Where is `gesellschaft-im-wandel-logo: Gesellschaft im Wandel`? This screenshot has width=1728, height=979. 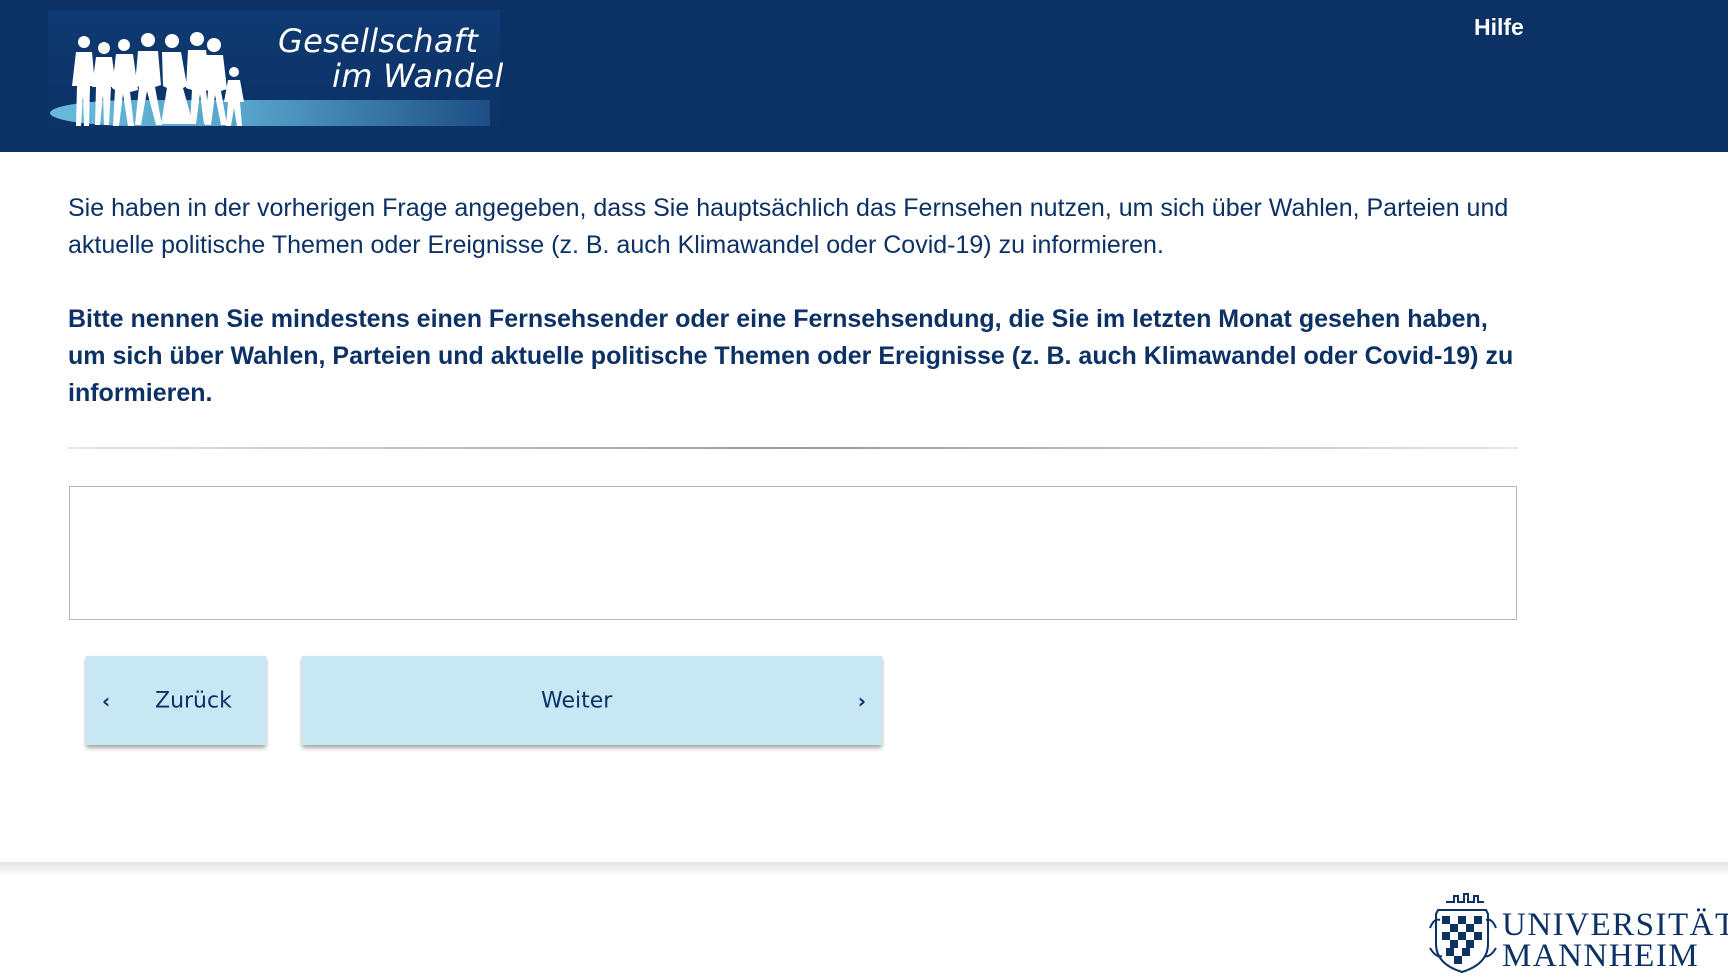 gesellschaft-im-wandel-logo: Gesellschaft im Wandel is located at coordinates (275, 72).